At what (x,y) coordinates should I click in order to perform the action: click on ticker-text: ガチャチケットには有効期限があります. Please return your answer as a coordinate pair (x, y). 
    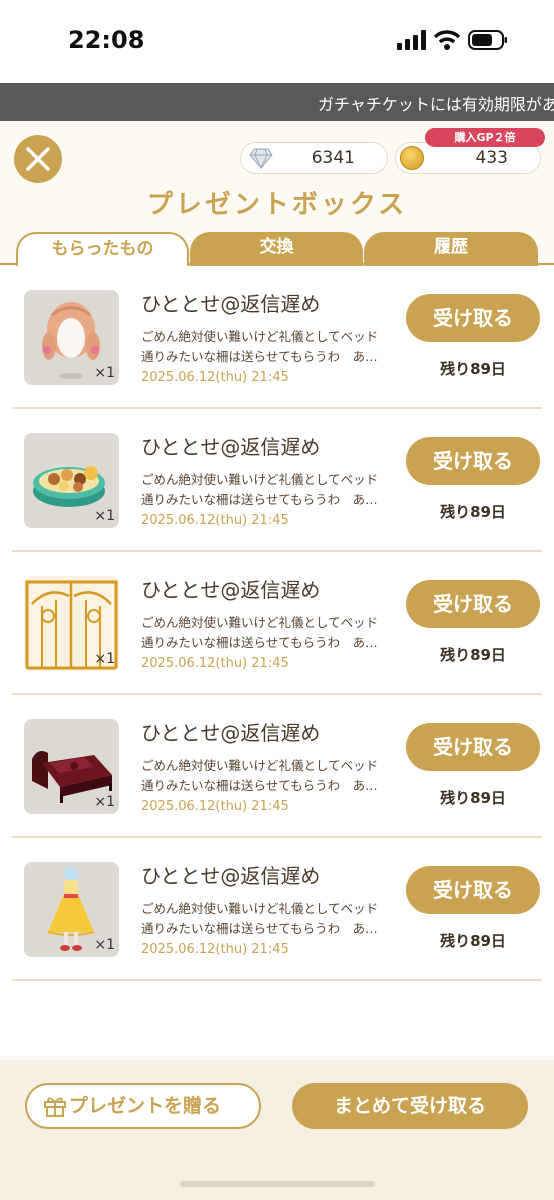
    Looking at the image, I should click on (436, 104).